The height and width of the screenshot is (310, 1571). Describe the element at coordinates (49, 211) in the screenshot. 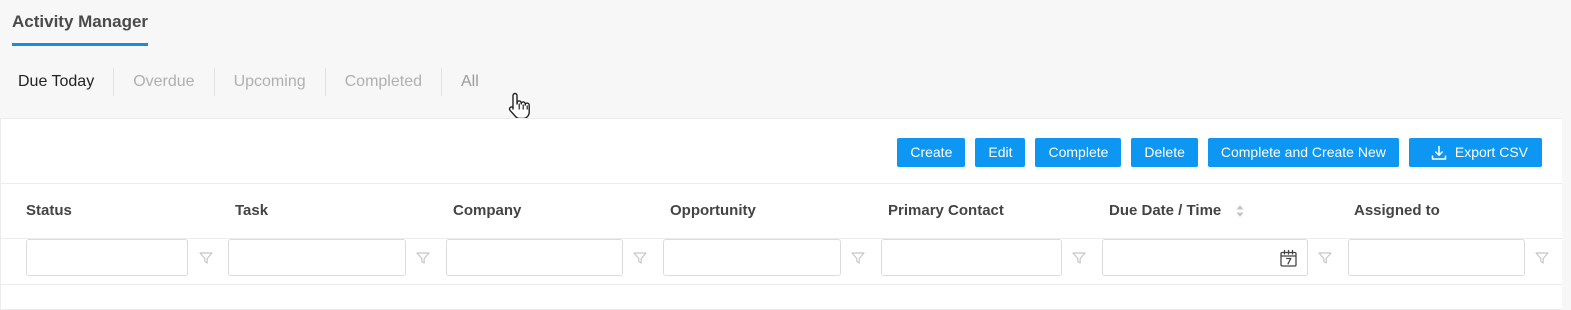

I see `column-header-status: Status` at that location.